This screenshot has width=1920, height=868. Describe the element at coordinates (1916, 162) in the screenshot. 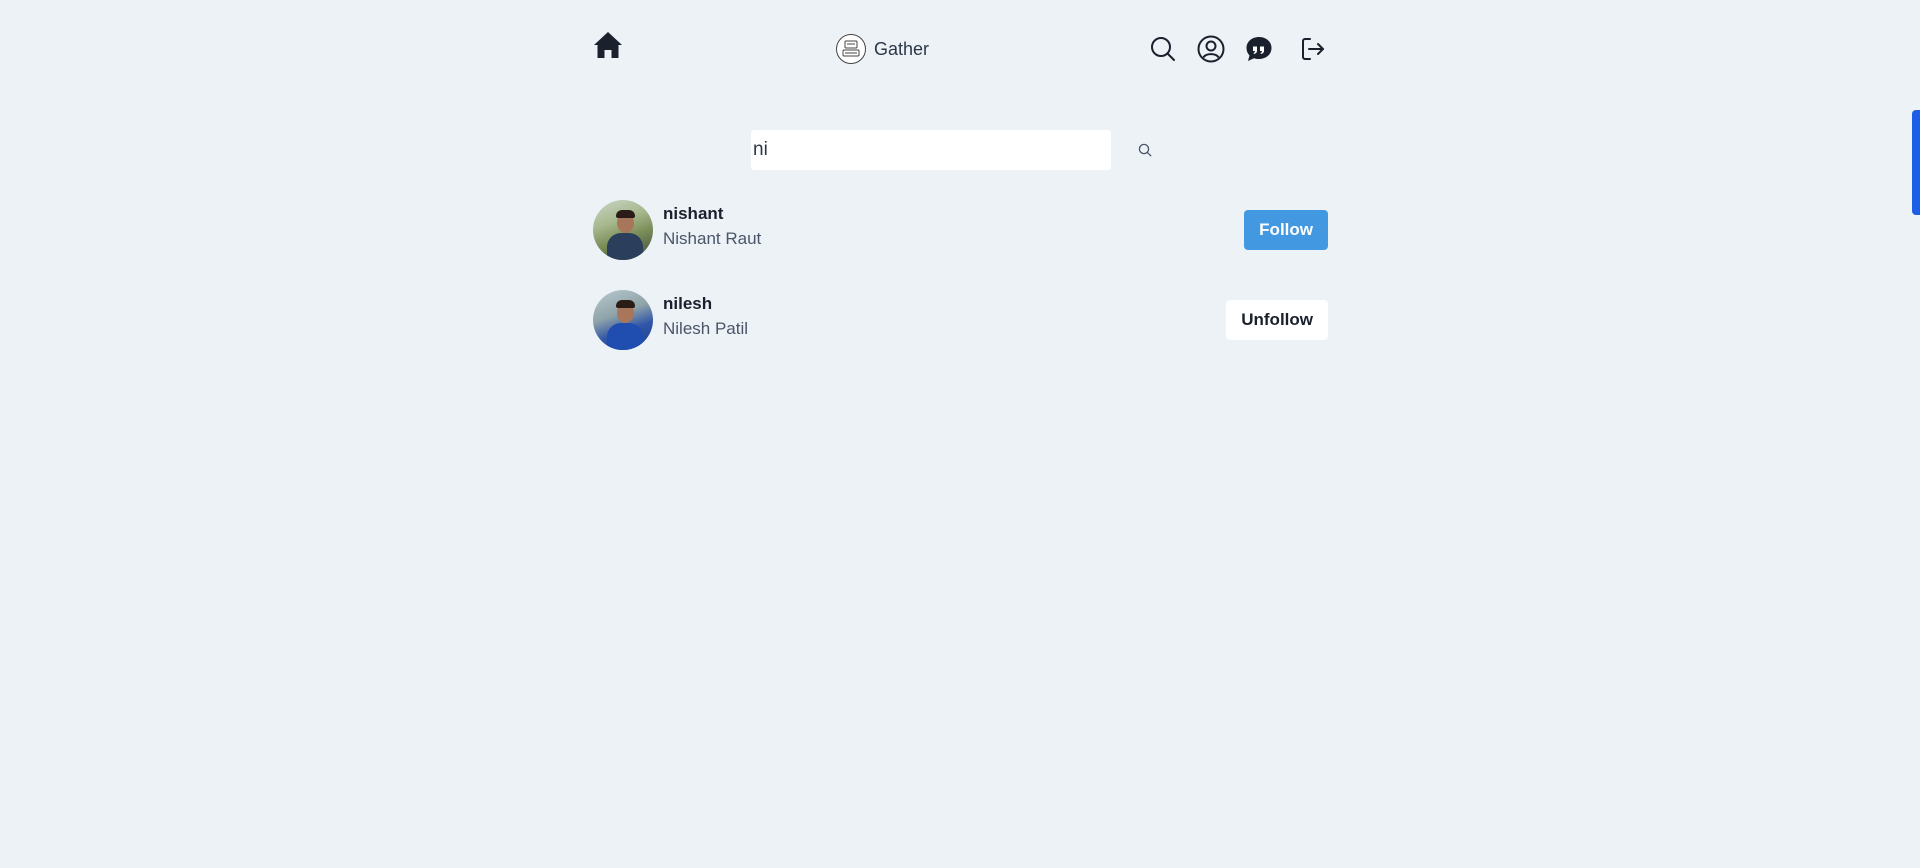

I see `side-feedback-tab` at that location.